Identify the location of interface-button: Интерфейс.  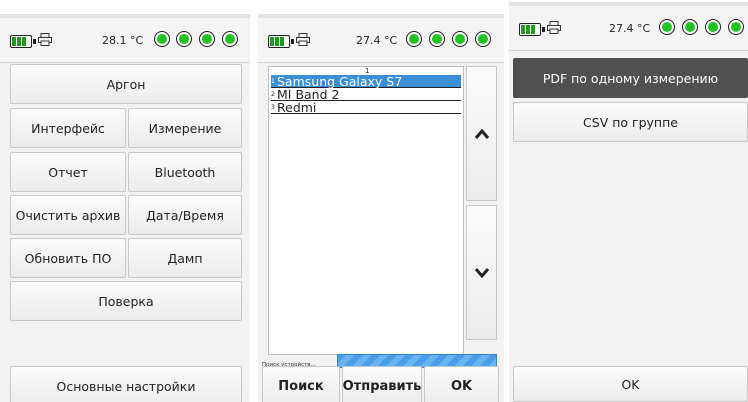
(68, 128).